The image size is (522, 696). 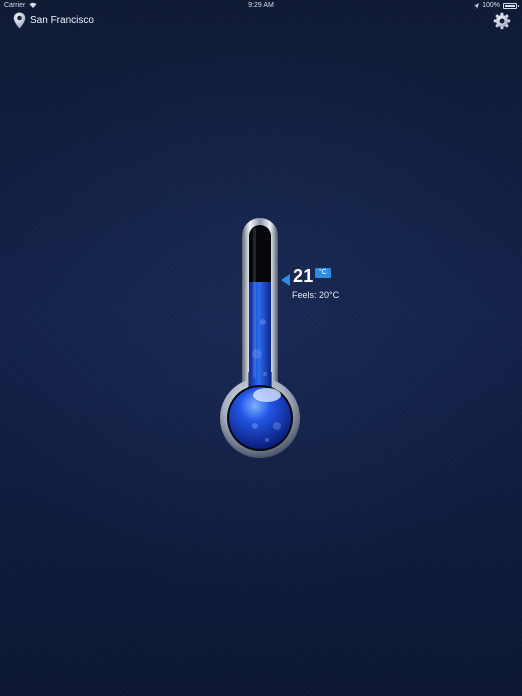 I want to click on pointer-arrow-icon, so click(x=285, y=280).